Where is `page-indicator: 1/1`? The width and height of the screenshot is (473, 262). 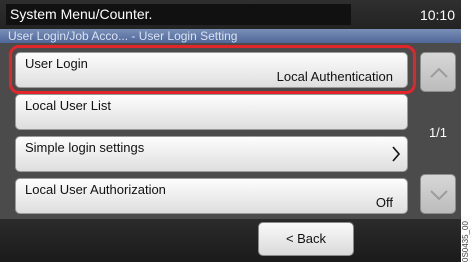
page-indicator: 1/1 is located at coordinates (438, 132).